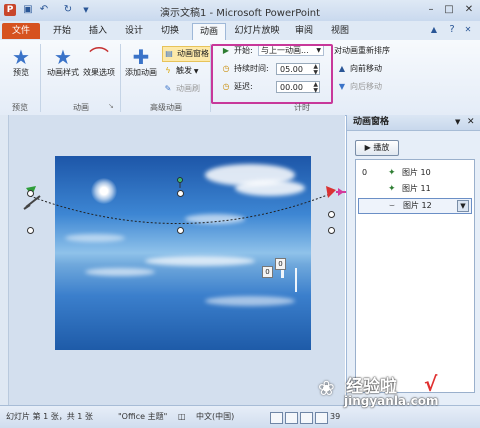 The image size is (480, 428). I want to click on path-end-arrow-icon, so click(331, 192).